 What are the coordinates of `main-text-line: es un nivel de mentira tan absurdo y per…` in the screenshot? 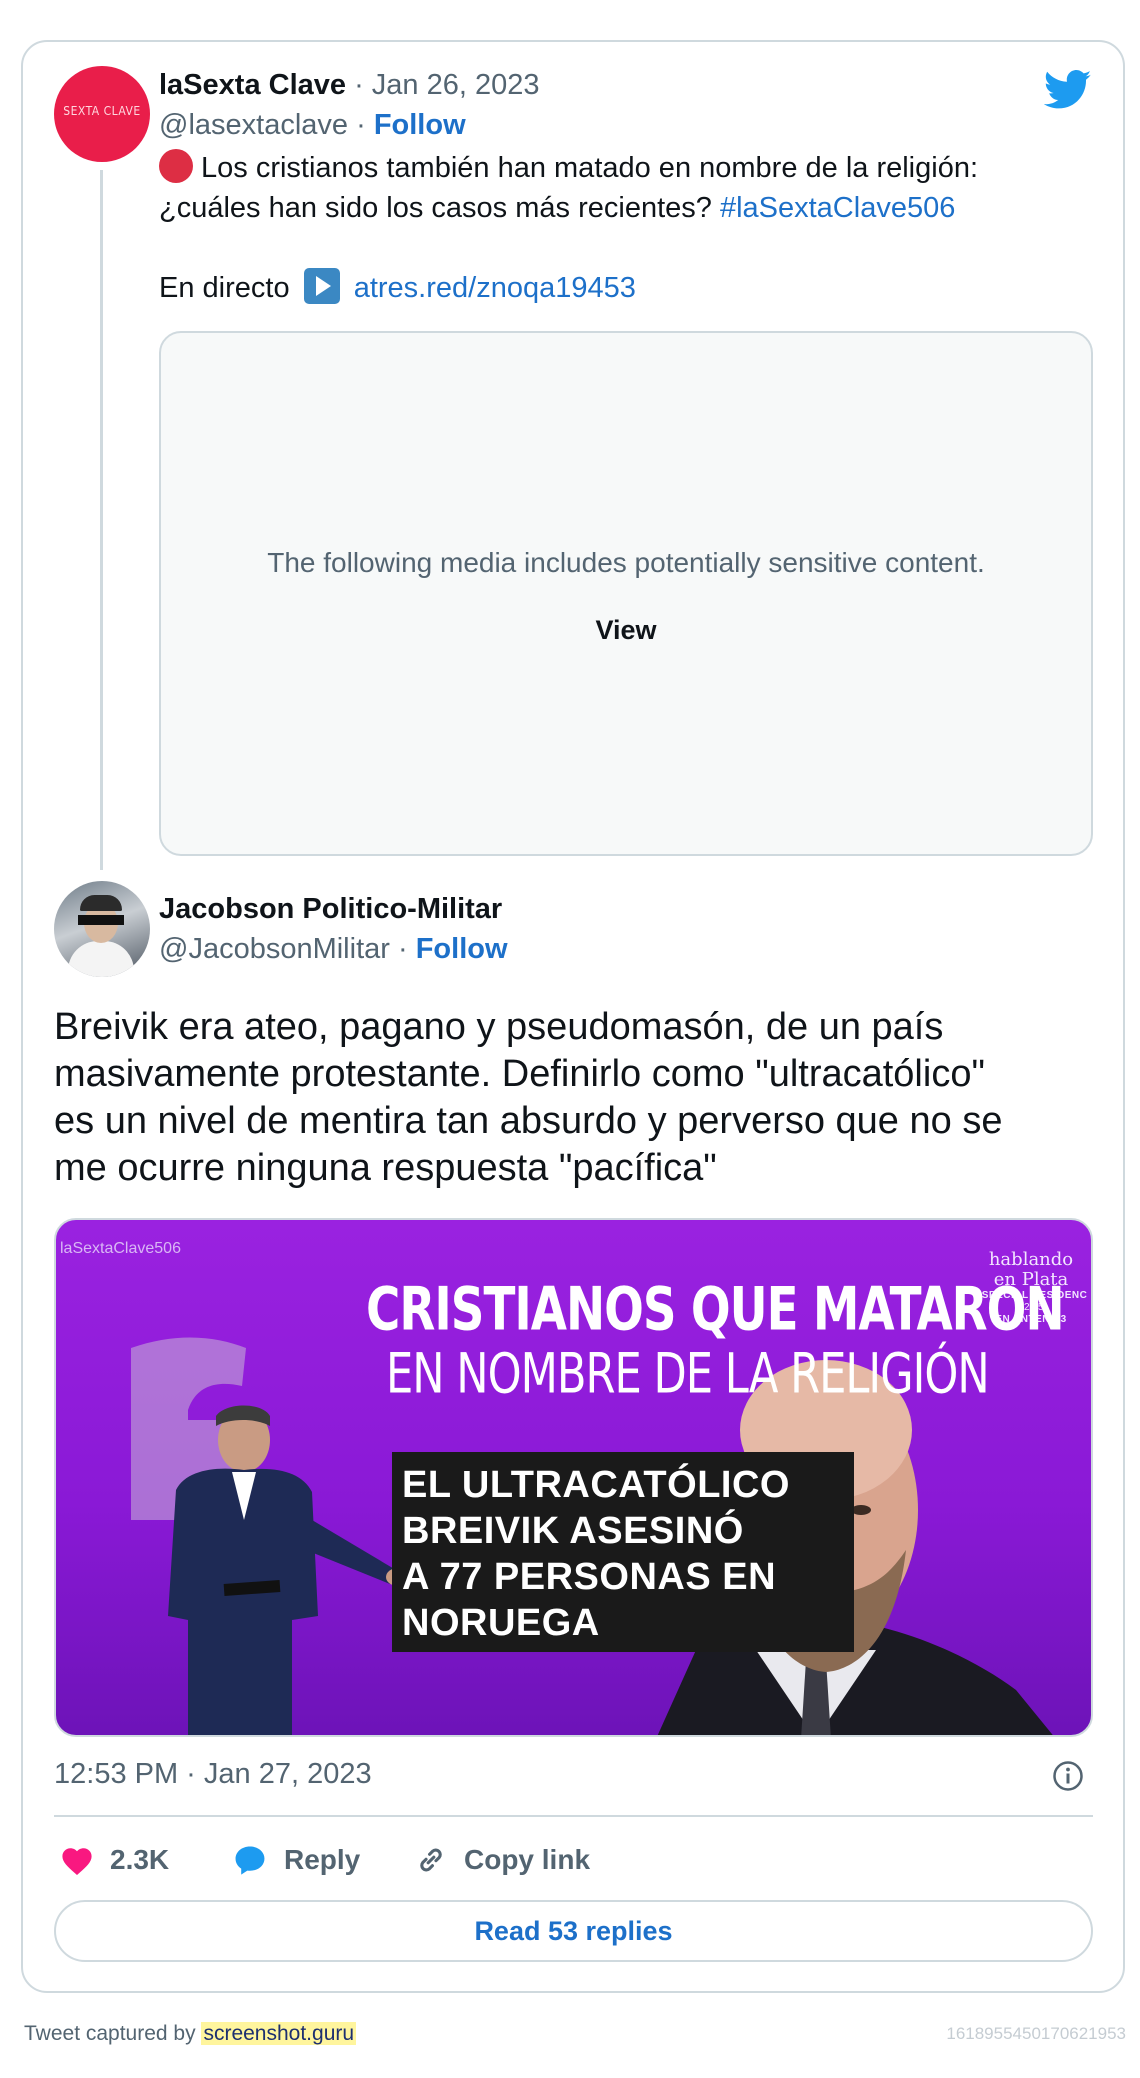 It's located at (528, 1121).